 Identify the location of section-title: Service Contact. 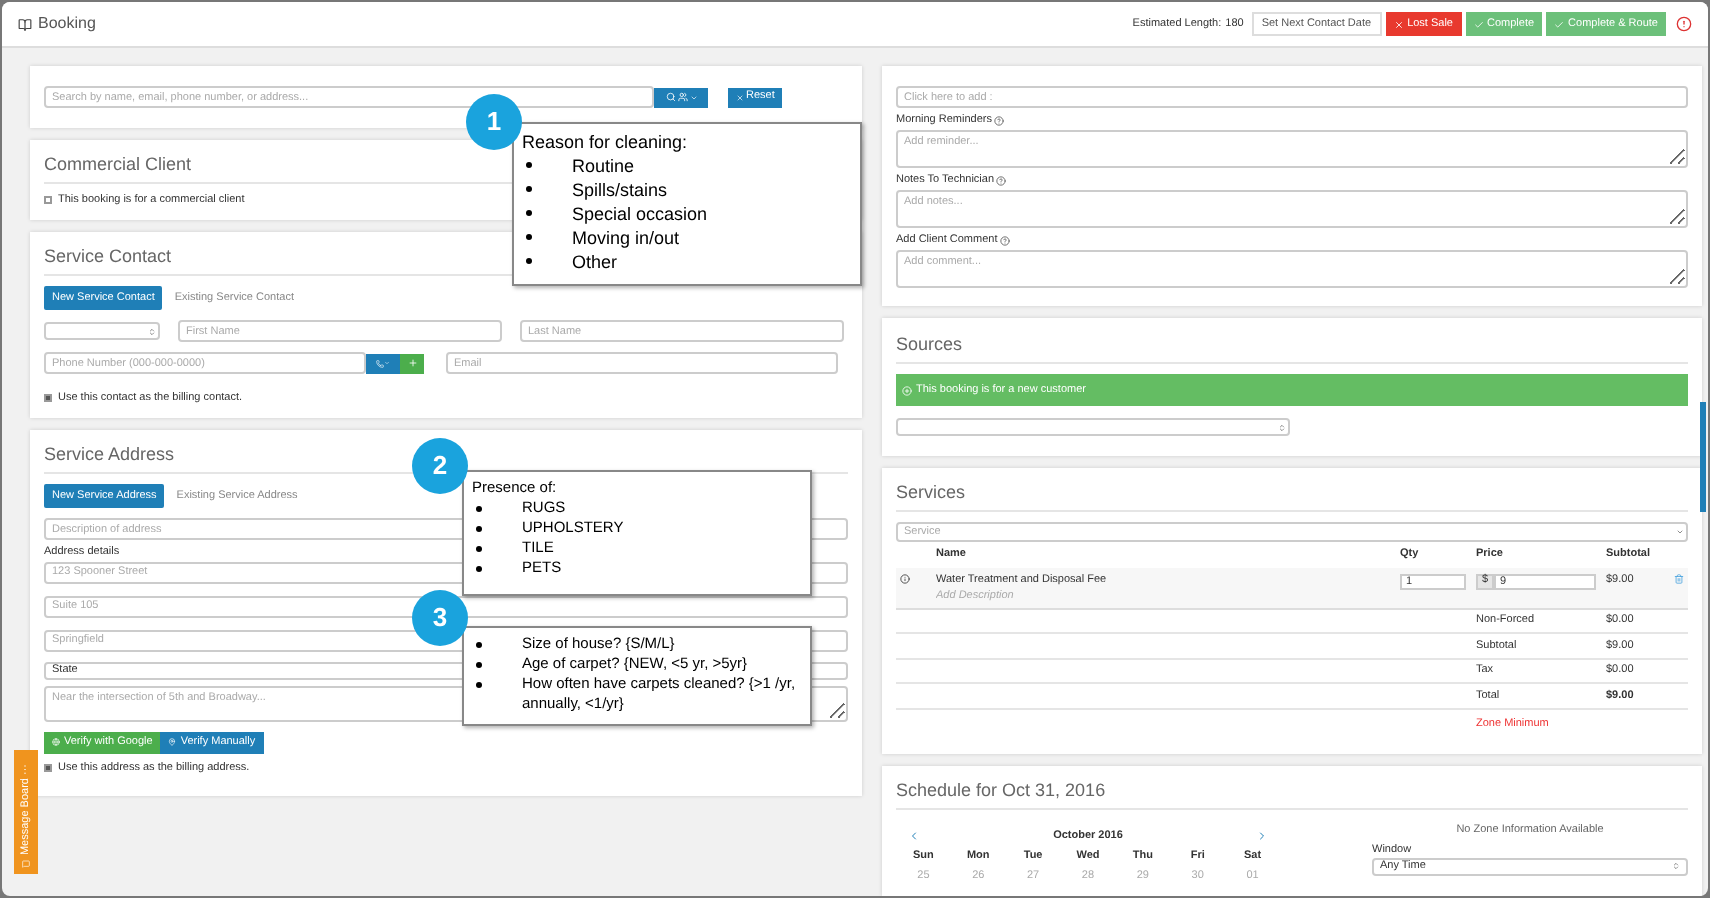
(108, 256).